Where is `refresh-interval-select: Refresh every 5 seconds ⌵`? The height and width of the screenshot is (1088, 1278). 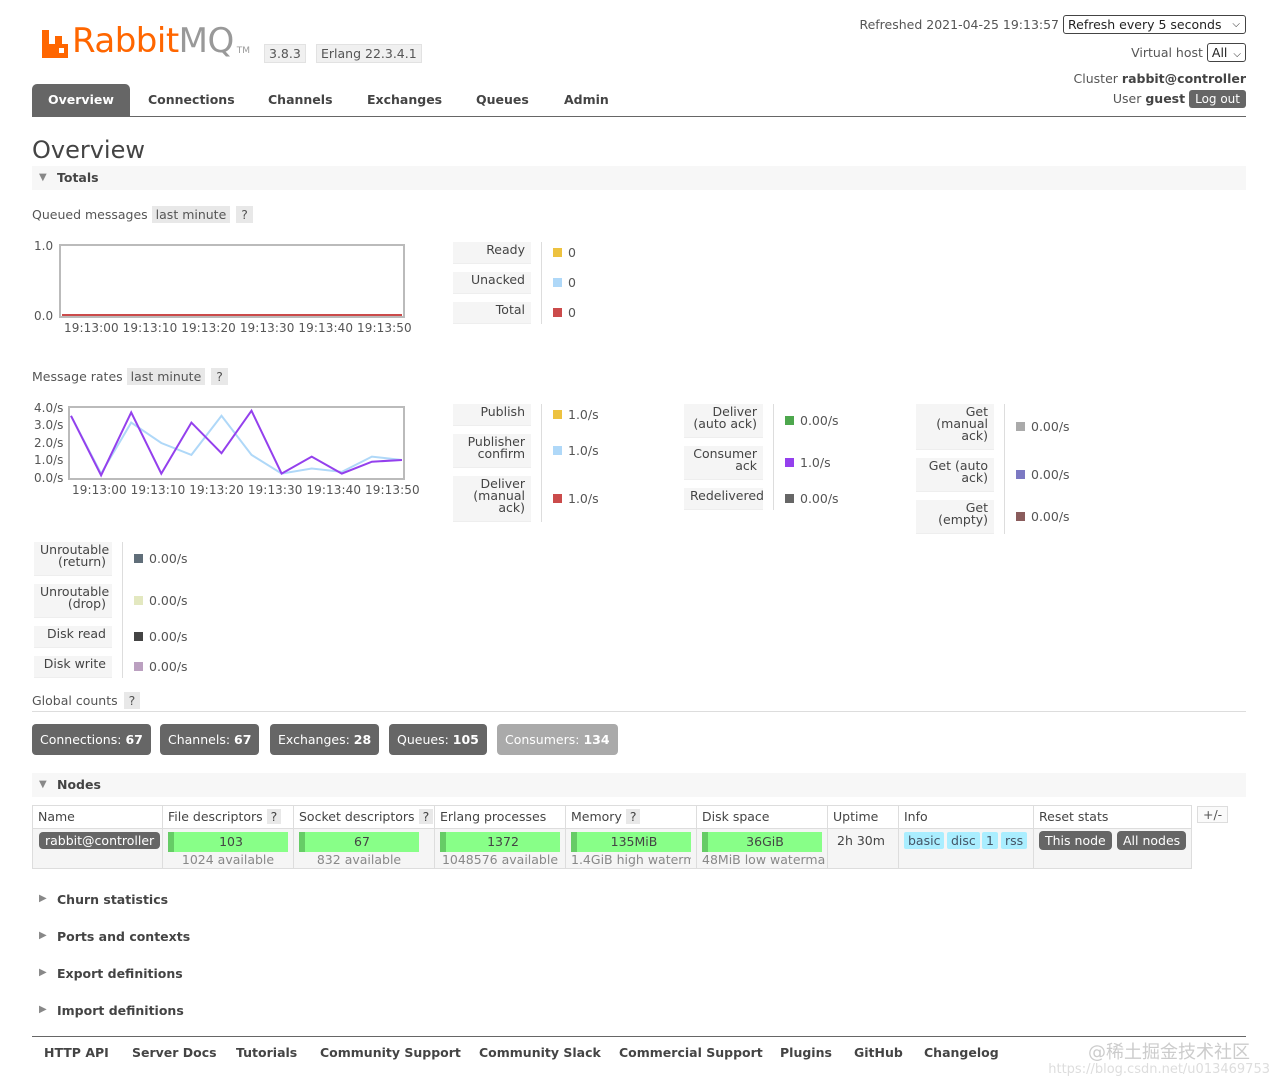 refresh-interval-select: Refresh every 5 seconds ⌵ is located at coordinates (1154, 24).